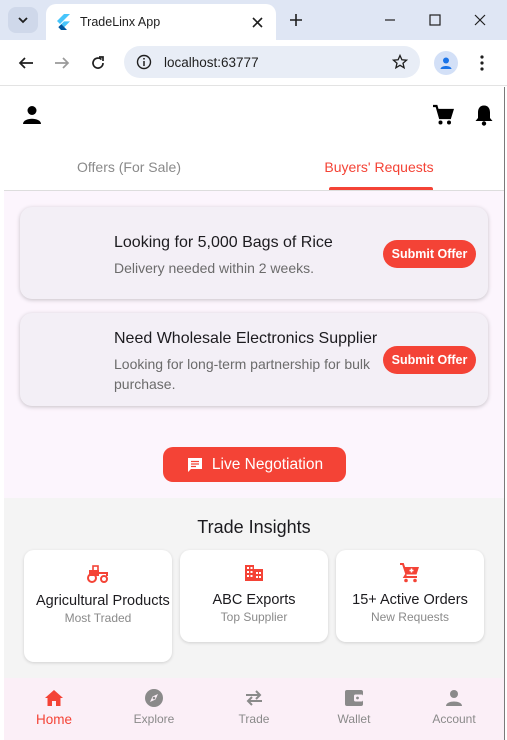 The image size is (507, 740). Describe the element at coordinates (484, 115) in the screenshot. I see `notifications-bell-icon` at that location.